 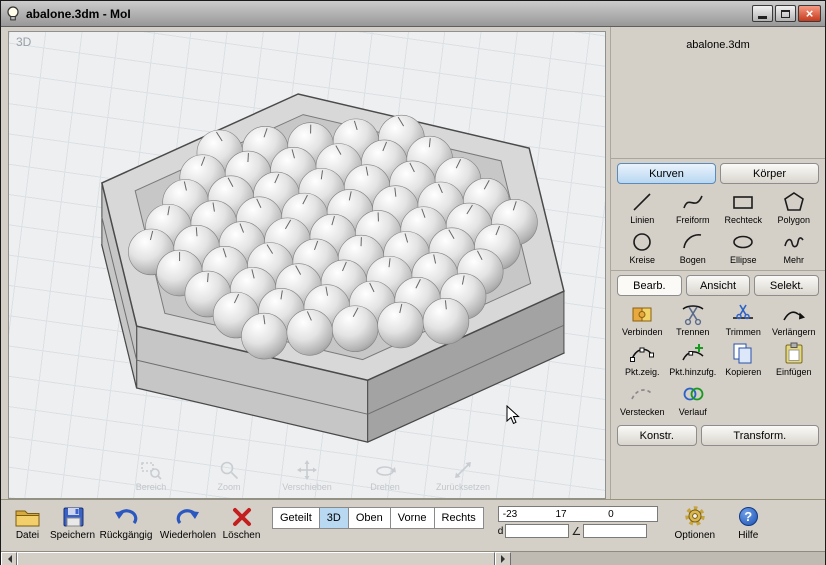 What do you see at coordinates (657, 435) in the screenshot?
I see `konstr-button: Konstr.` at bounding box center [657, 435].